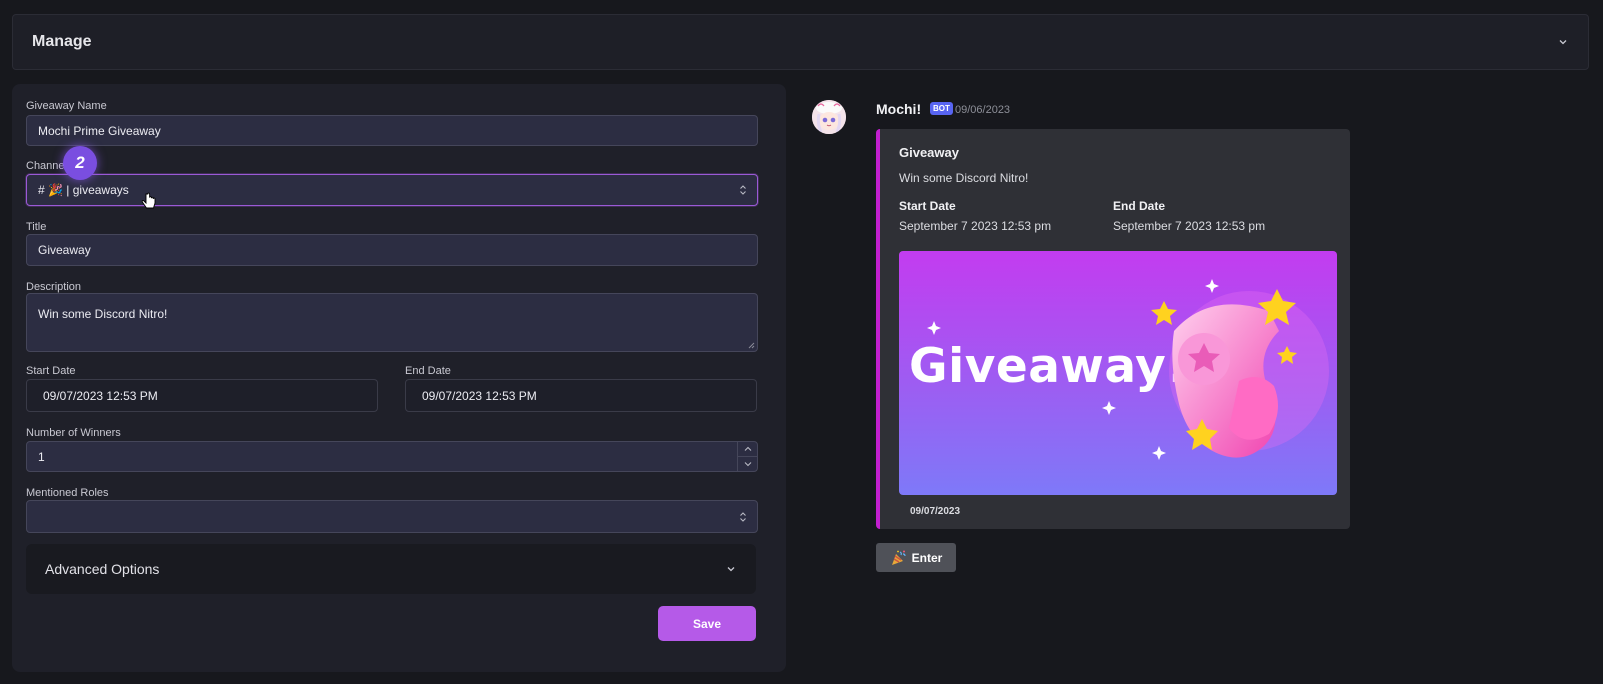 The height and width of the screenshot is (684, 1603). I want to click on title-value: Giveaway, so click(64, 250).